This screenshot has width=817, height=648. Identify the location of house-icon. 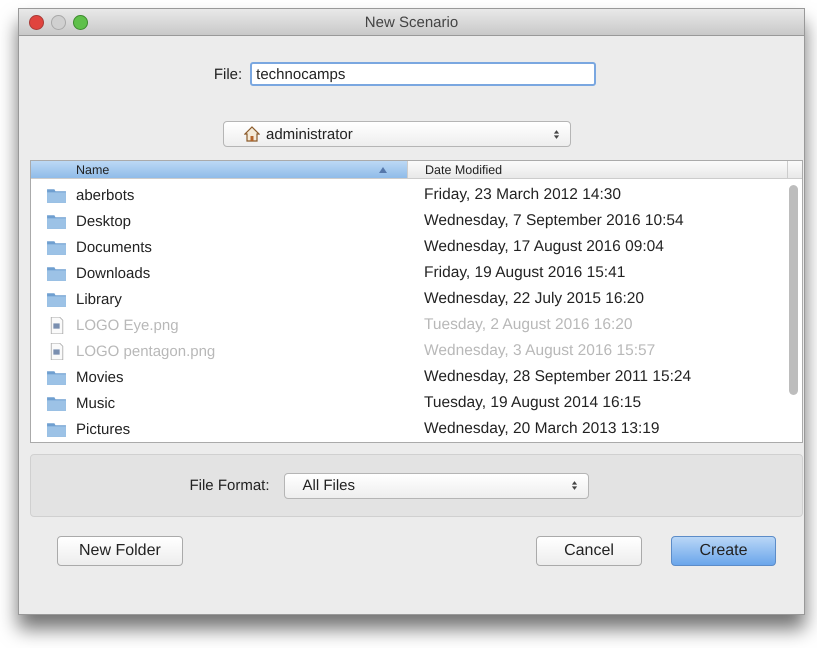
(252, 134).